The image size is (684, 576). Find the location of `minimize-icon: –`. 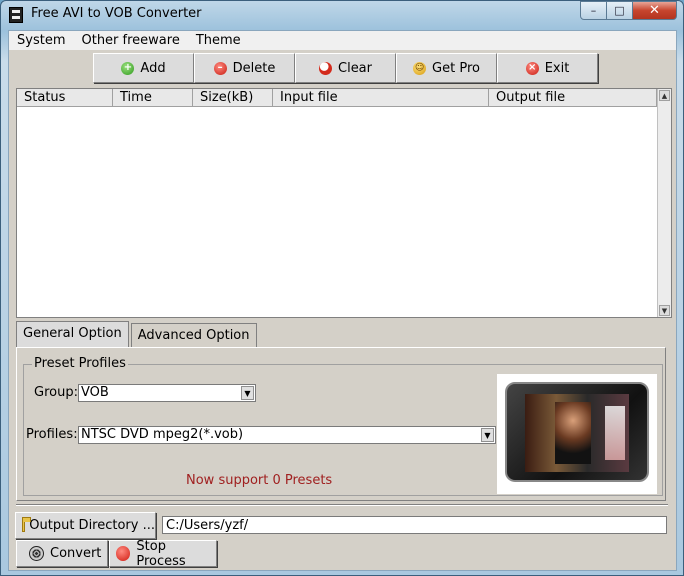

minimize-icon: – is located at coordinates (593, 10).